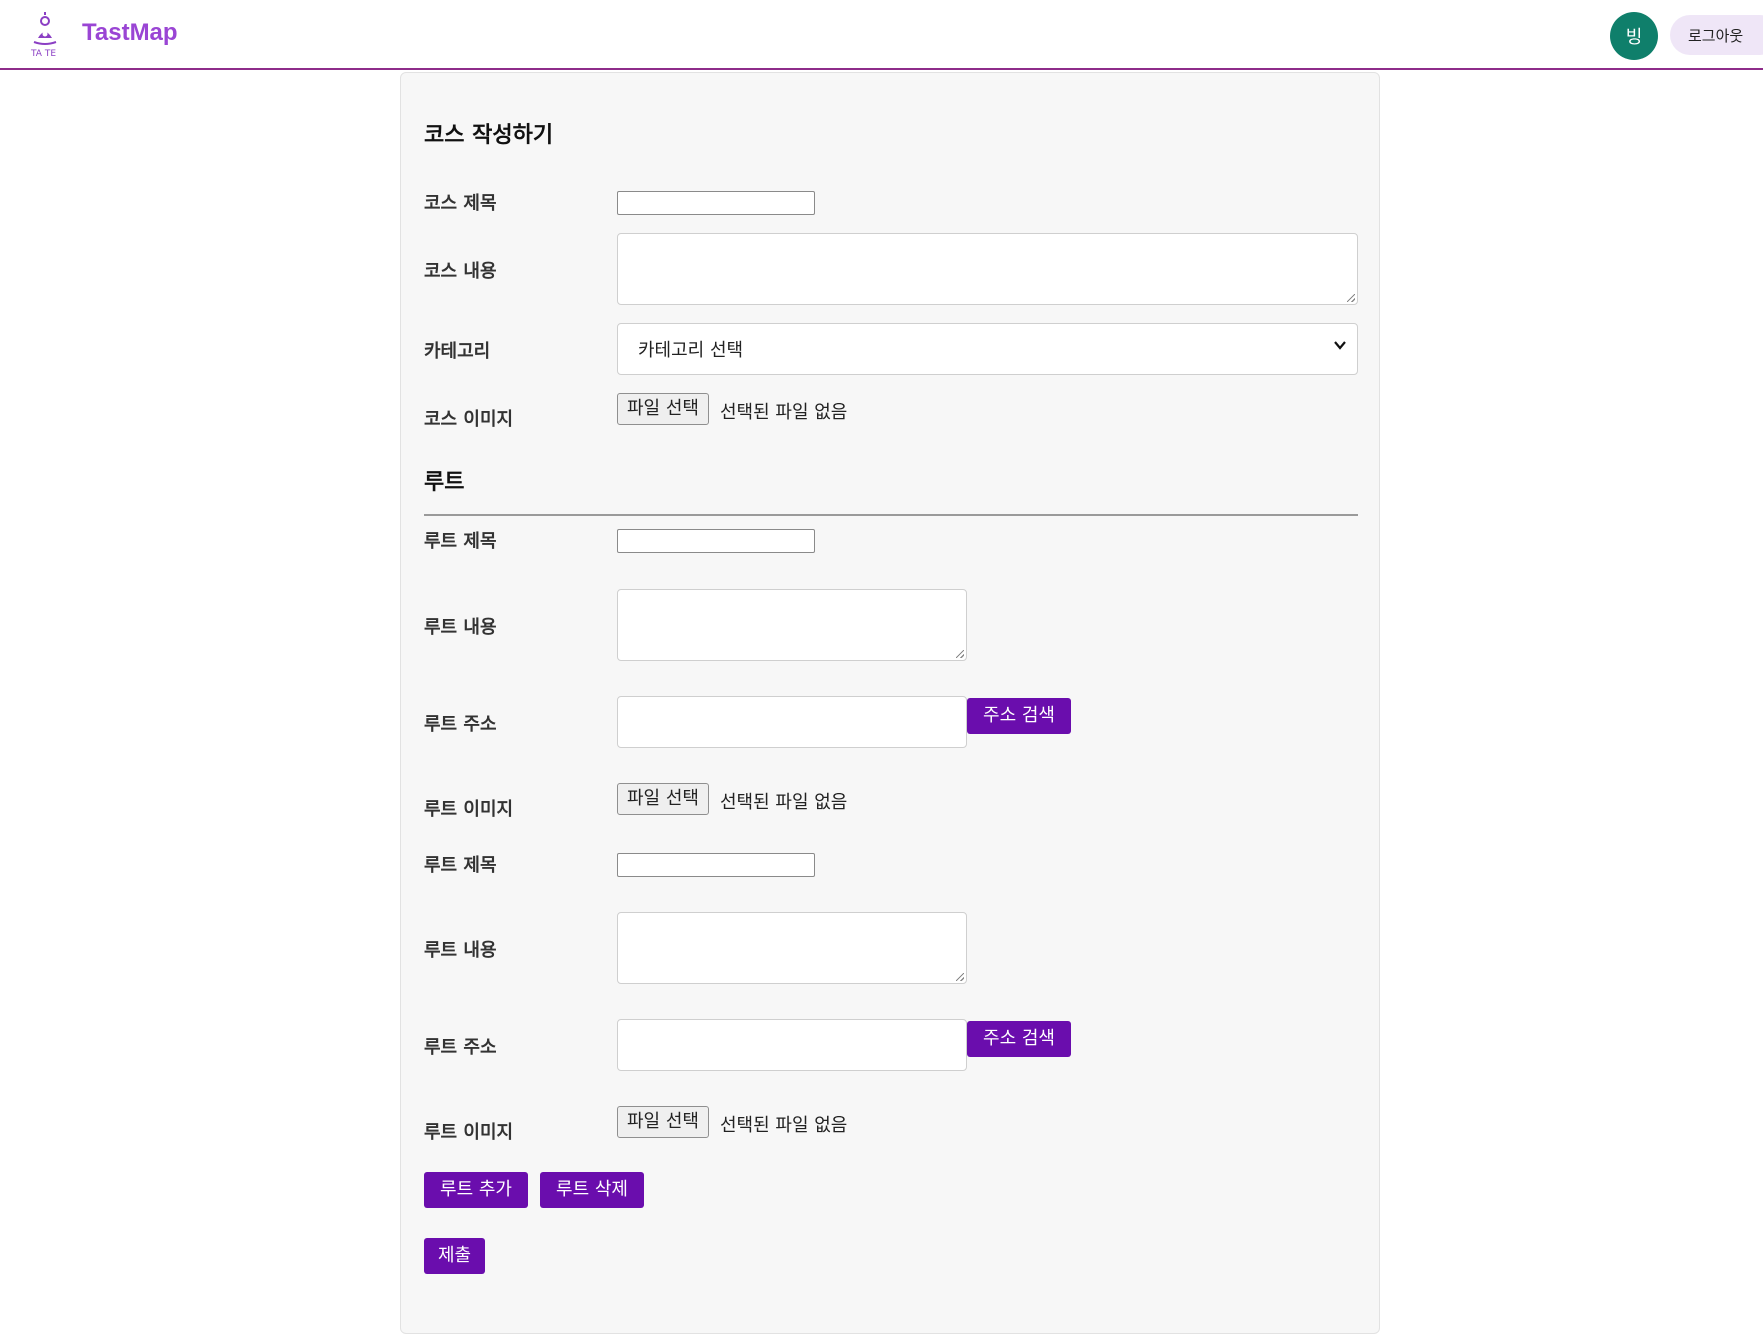 This screenshot has width=1763, height=1334. I want to click on logout-button: 로그아웃, so click(1716, 35).